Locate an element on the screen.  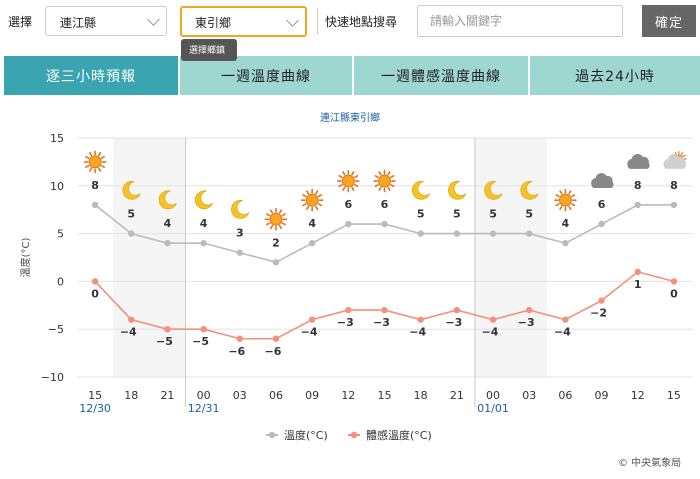
search-label: 快速地點搜尋 is located at coordinates (361, 22).